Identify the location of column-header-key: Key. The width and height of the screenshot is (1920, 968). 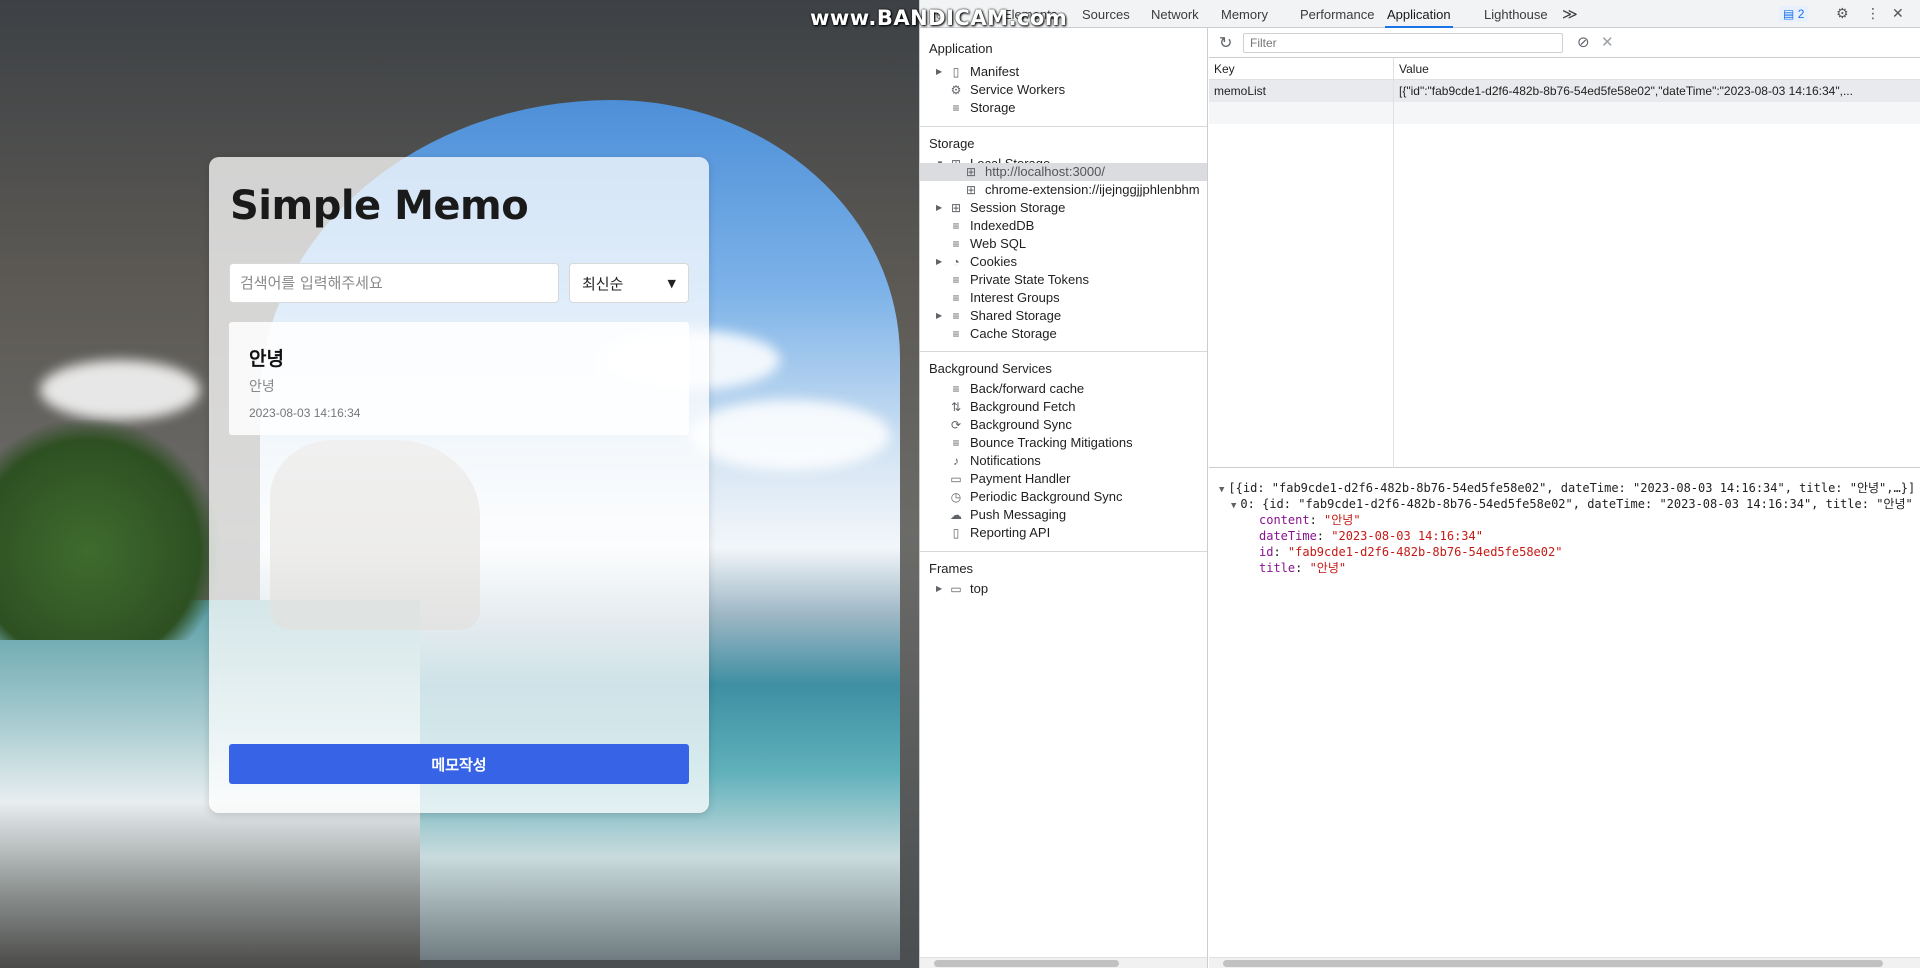
(1224, 69).